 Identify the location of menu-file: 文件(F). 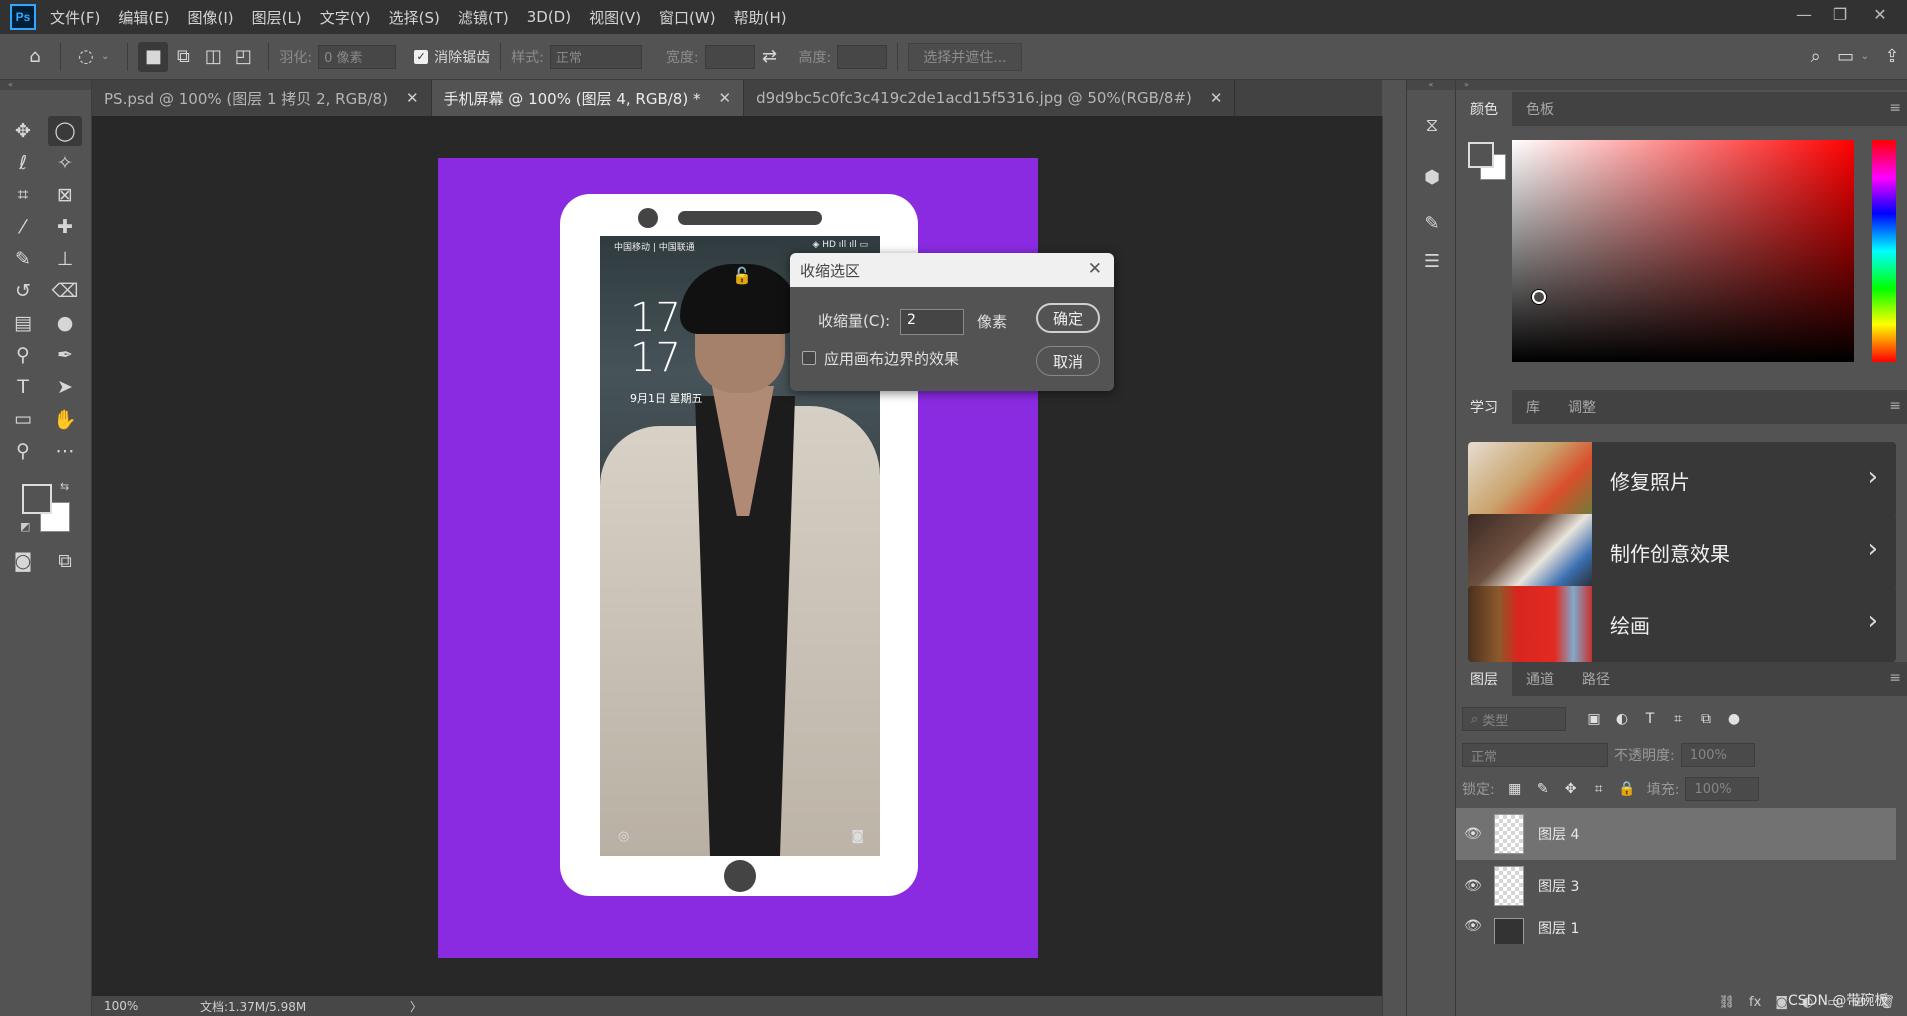
(75, 17).